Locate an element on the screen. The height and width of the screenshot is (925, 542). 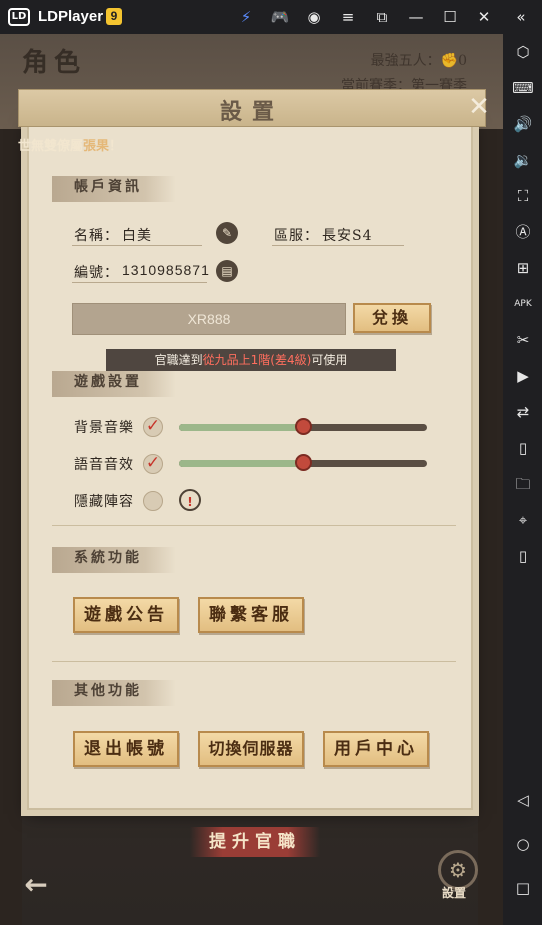
collapse-icon: « is located at coordinates (521, 17).